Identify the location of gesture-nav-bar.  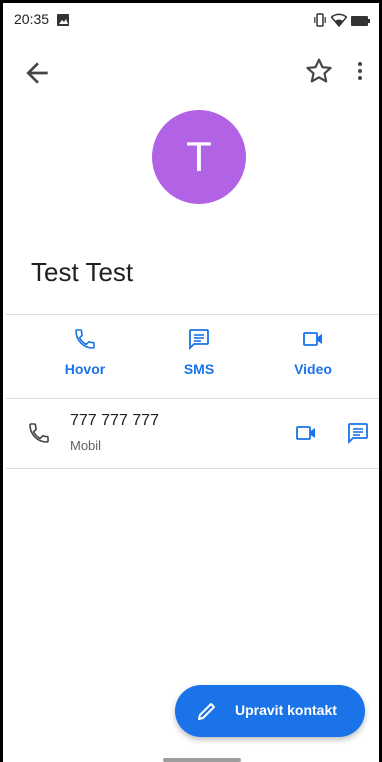
(202, 760).